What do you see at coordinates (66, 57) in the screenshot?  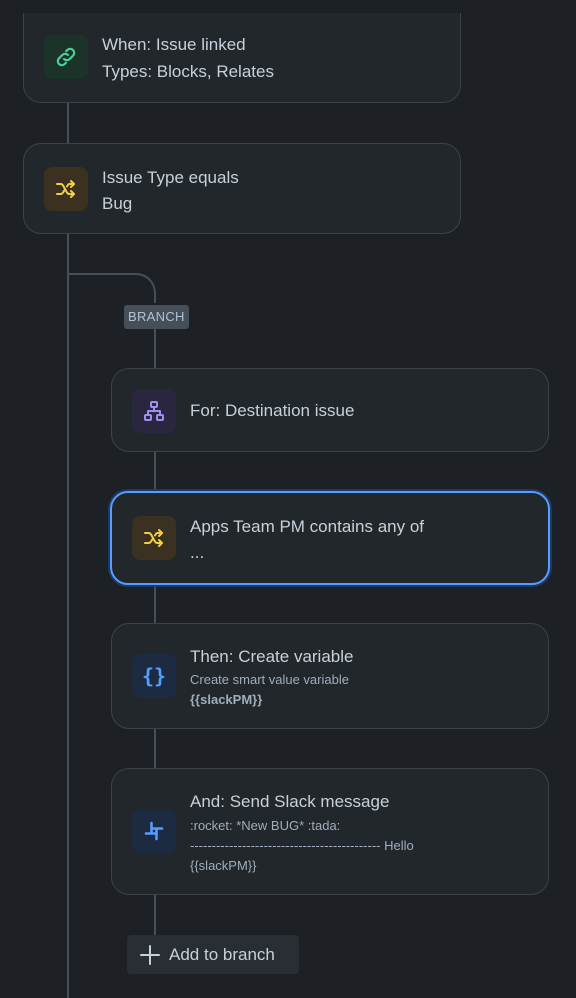 I see `link-icon` at bounding box center [66, 57].